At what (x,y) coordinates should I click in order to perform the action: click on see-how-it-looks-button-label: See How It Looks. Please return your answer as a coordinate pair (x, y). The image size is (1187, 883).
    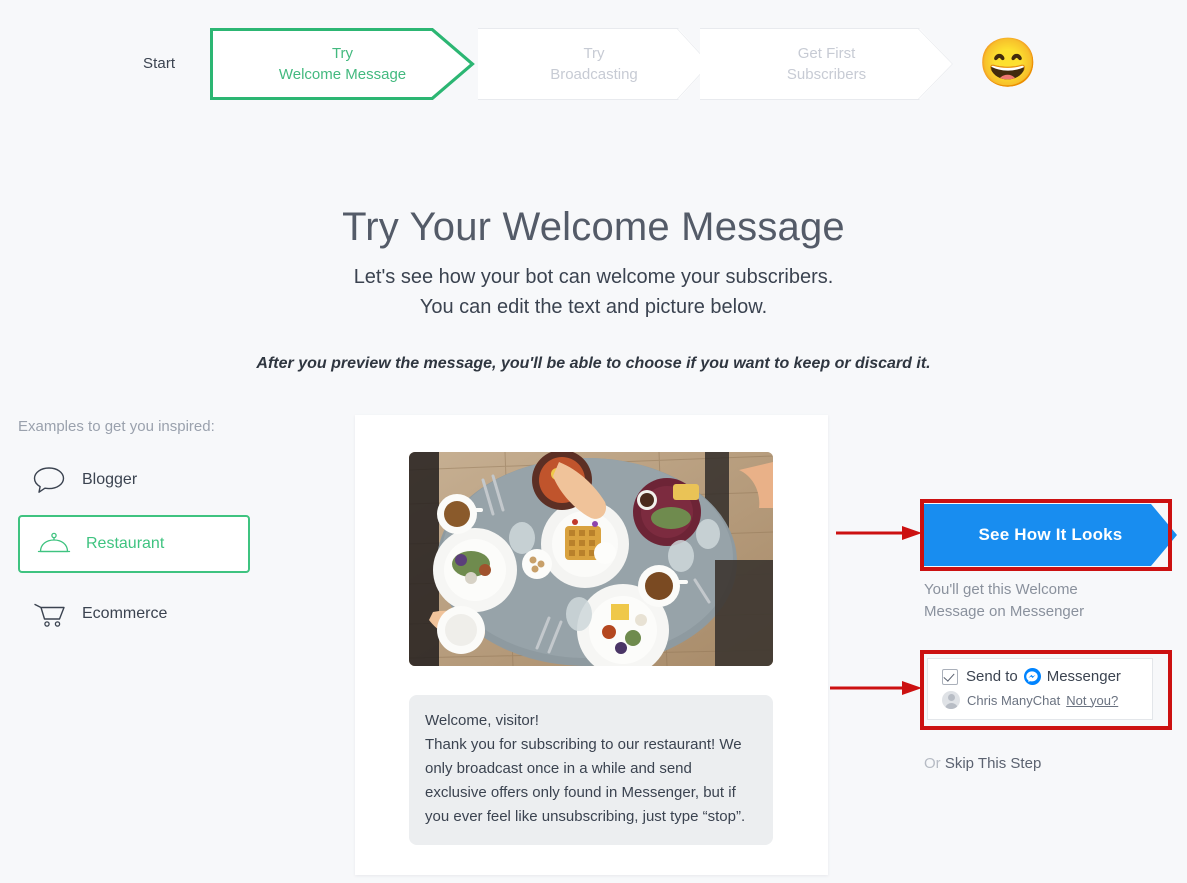
    Looking at the image, I should click on (1050, 534).